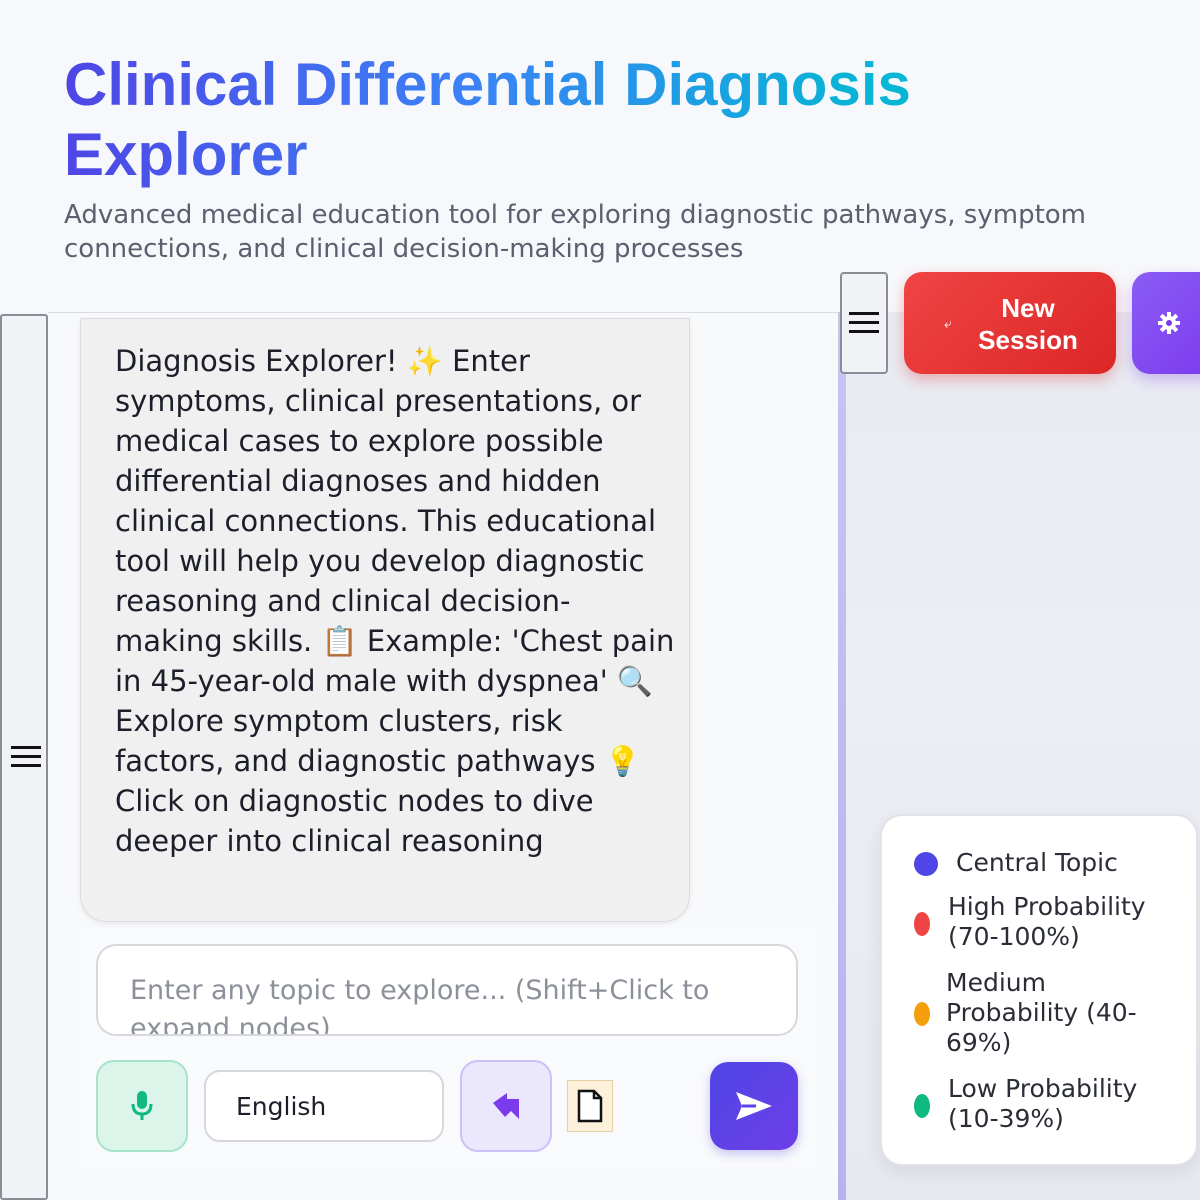 This screenshot has height=1200, width=1200. Describe the element at coordinates (1037, 862) in the screenshot. I see `legend-label: Central Topic` at that location.